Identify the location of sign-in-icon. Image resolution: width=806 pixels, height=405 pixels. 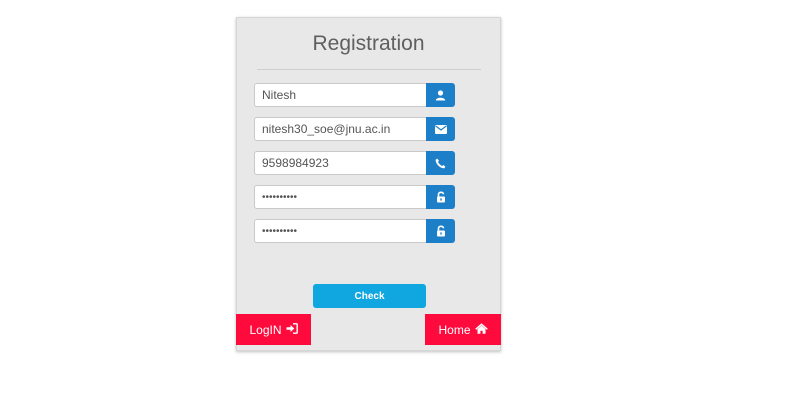
(292, 329).